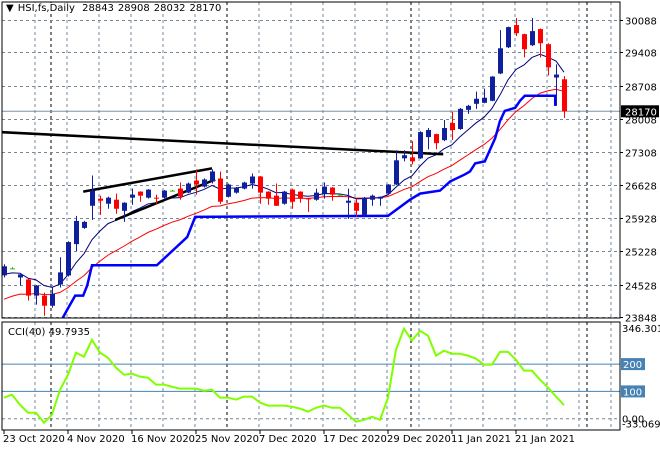  Describe the element at coordinates (641, 54) in the screenshot. I see `price-tick-label: 29408` at that location.